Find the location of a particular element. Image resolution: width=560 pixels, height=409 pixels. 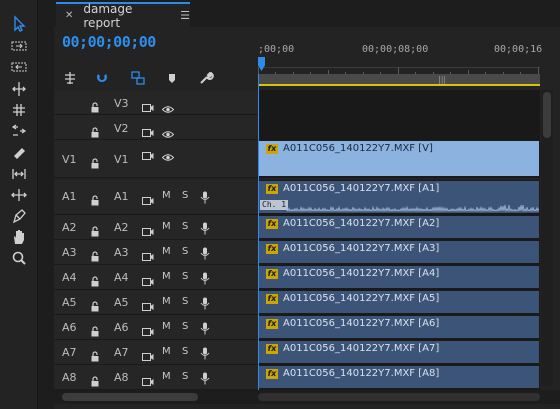

track-lane: fx A011C056_140122Y7.MXF [V] is located at coordinates (399, 159).